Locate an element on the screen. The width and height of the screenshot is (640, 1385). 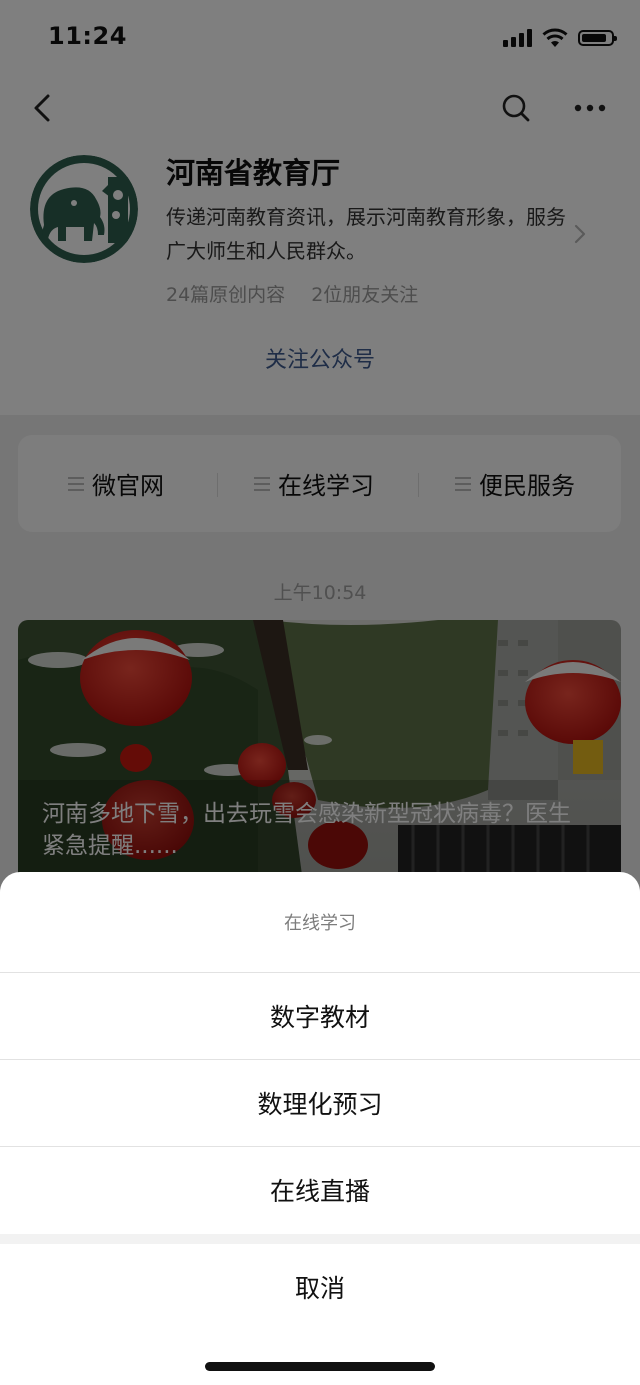
home-indicator is located at coordinates (320, 1366).